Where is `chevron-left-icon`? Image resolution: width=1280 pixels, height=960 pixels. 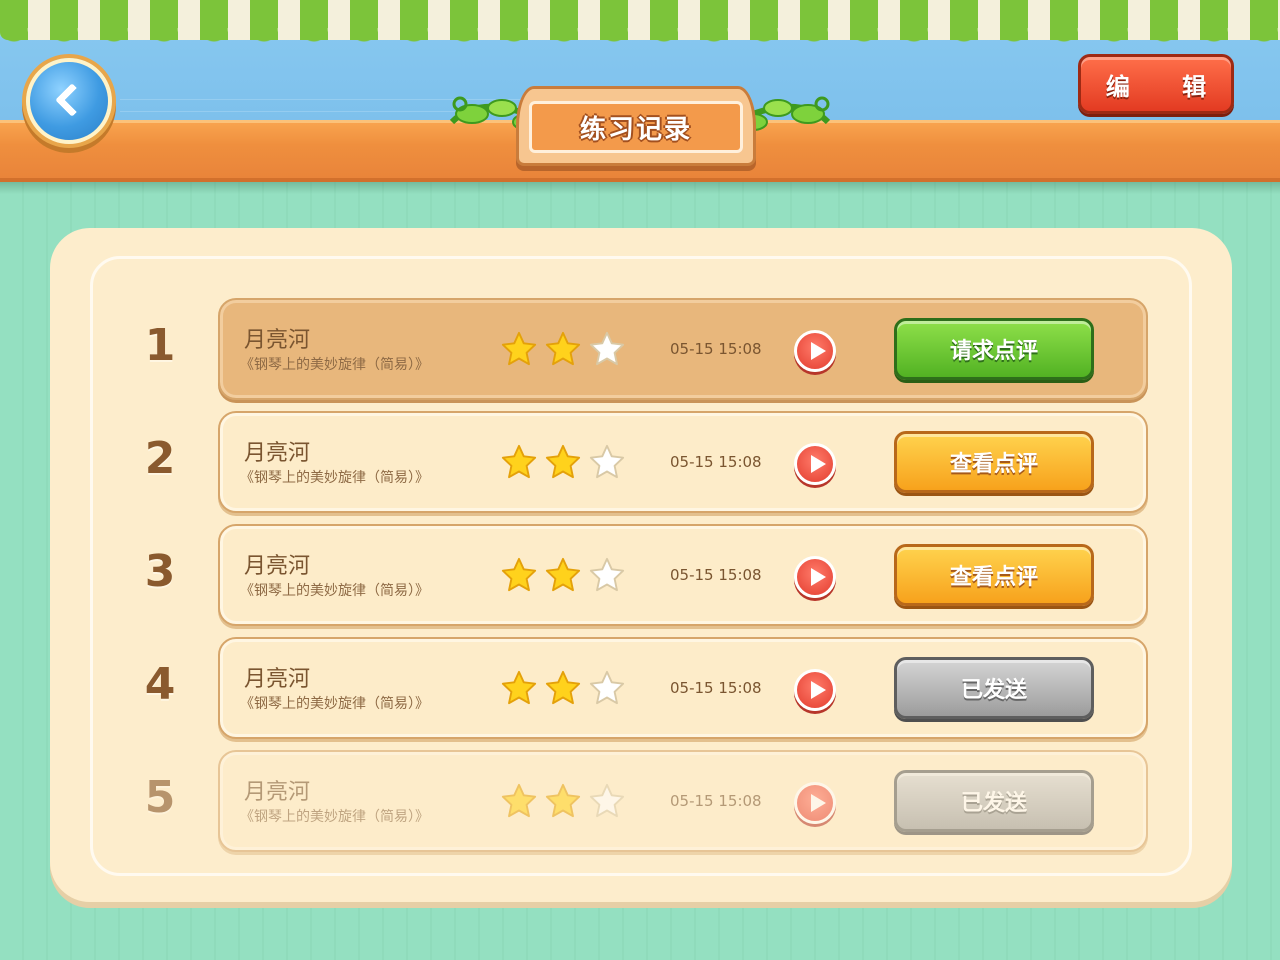 chevron-left-icon is located at coordinates (72, 100).